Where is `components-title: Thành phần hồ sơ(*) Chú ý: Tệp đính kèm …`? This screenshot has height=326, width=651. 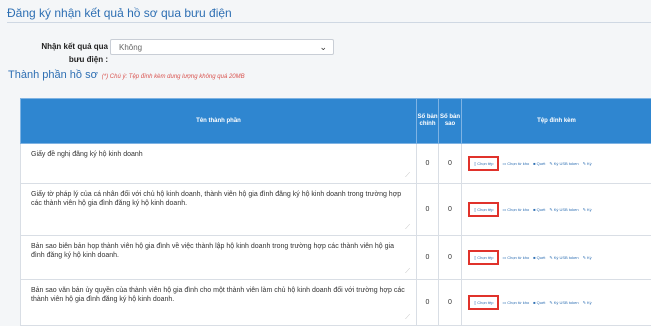 components-title: Thành phần hồ sơ(*) Chú ý: Tệp đính kèm … is located at coordinates (126, 75).